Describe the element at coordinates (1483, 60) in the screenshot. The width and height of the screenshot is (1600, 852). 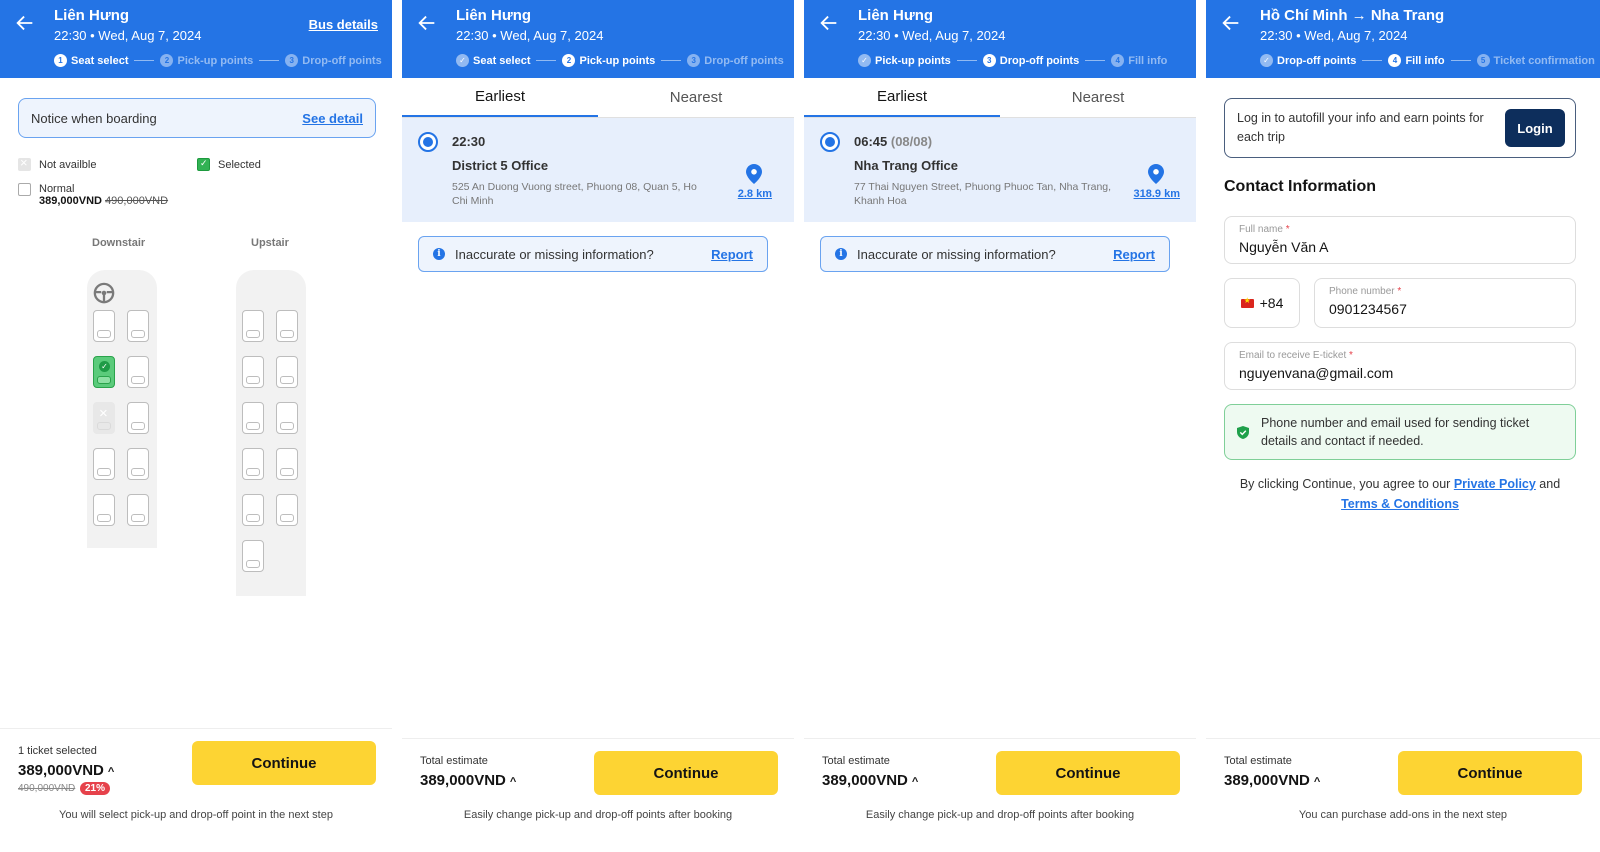
I see `step-number: 5` at that location.